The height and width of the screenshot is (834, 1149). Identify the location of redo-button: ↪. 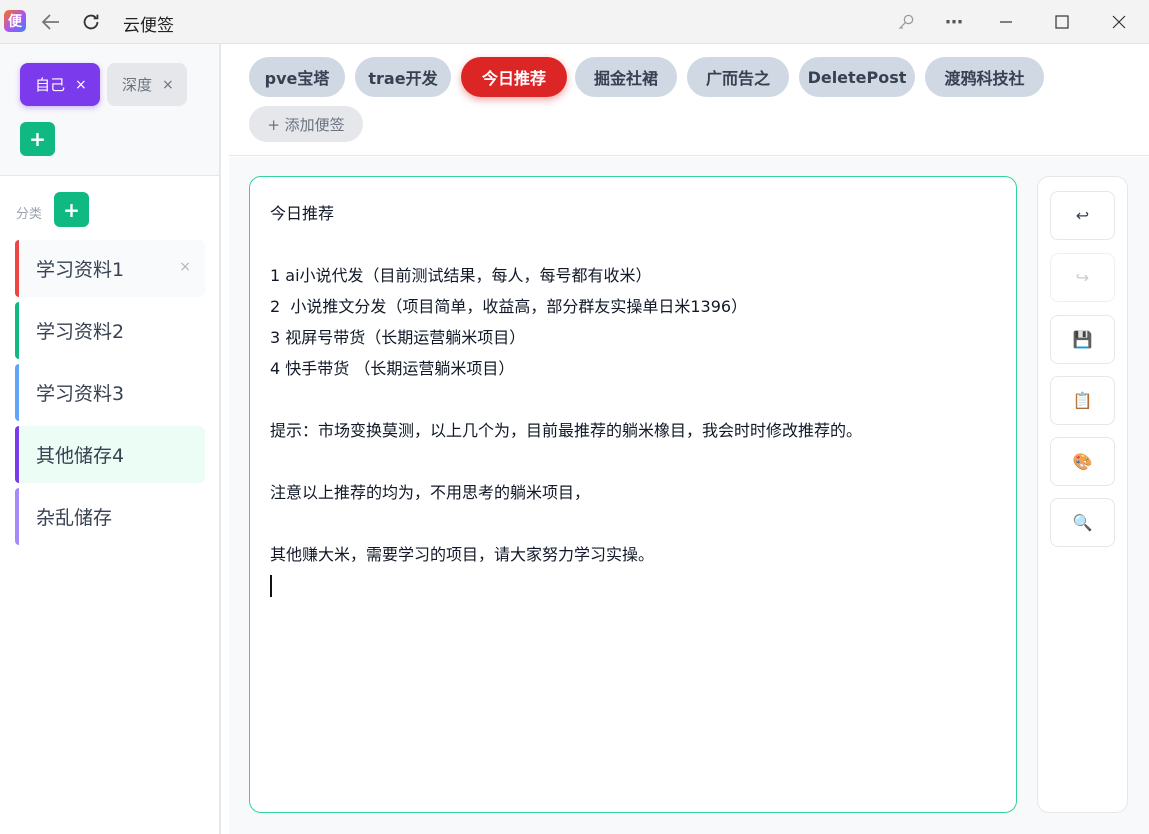
(1082, 277).